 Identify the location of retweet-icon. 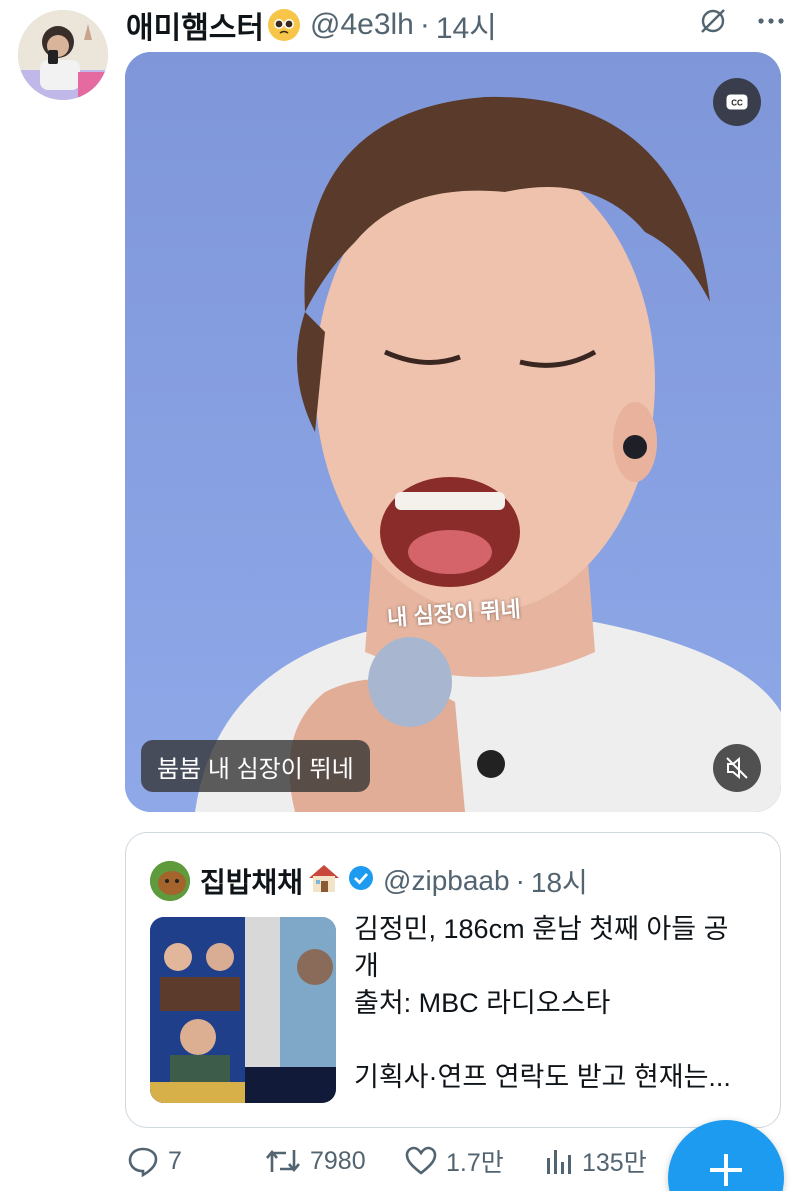
(283, 1161).